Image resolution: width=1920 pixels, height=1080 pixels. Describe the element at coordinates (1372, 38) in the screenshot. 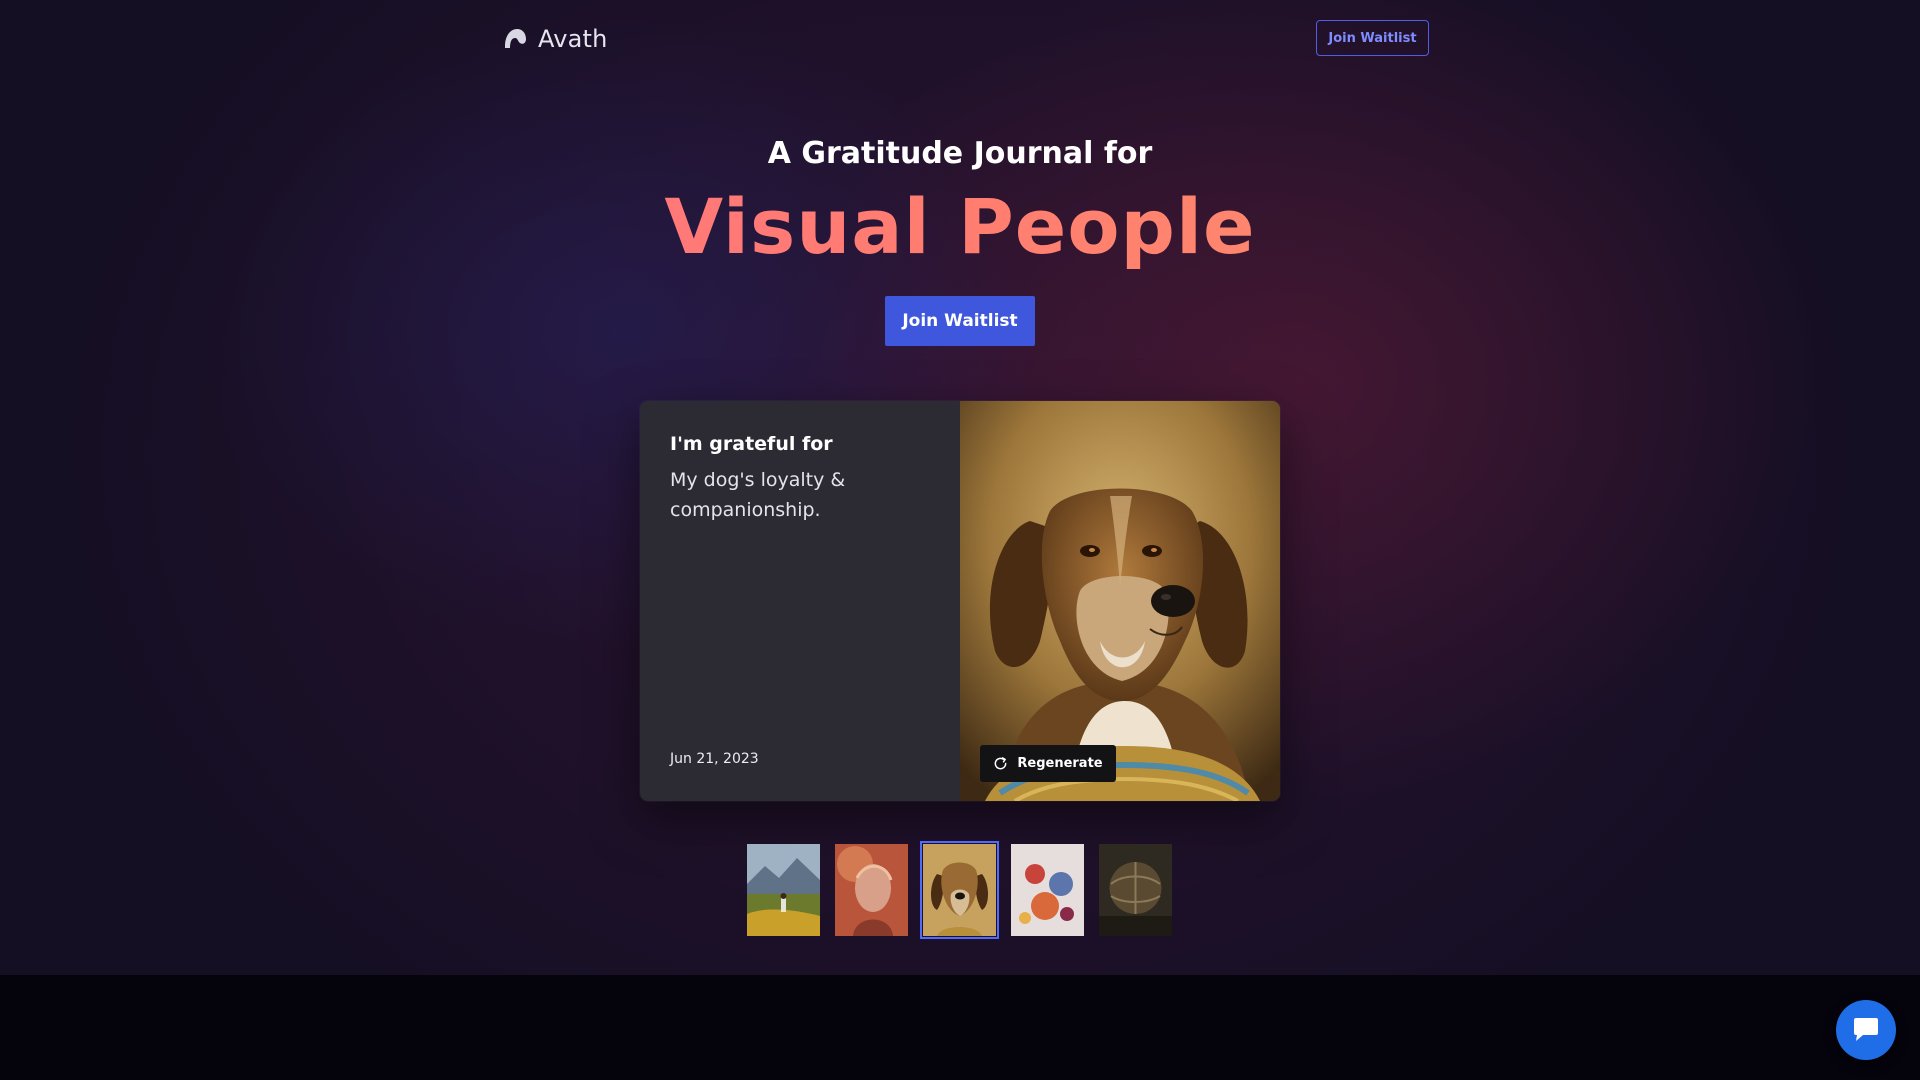

I see `nav-join-waitlist-button: Join Waitlist` at that location.